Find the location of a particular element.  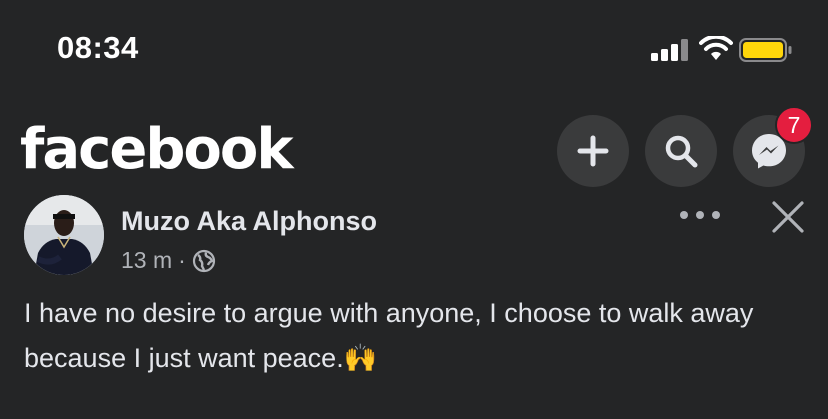

post-meta: 13 m · is located at coordinates (168, 260).